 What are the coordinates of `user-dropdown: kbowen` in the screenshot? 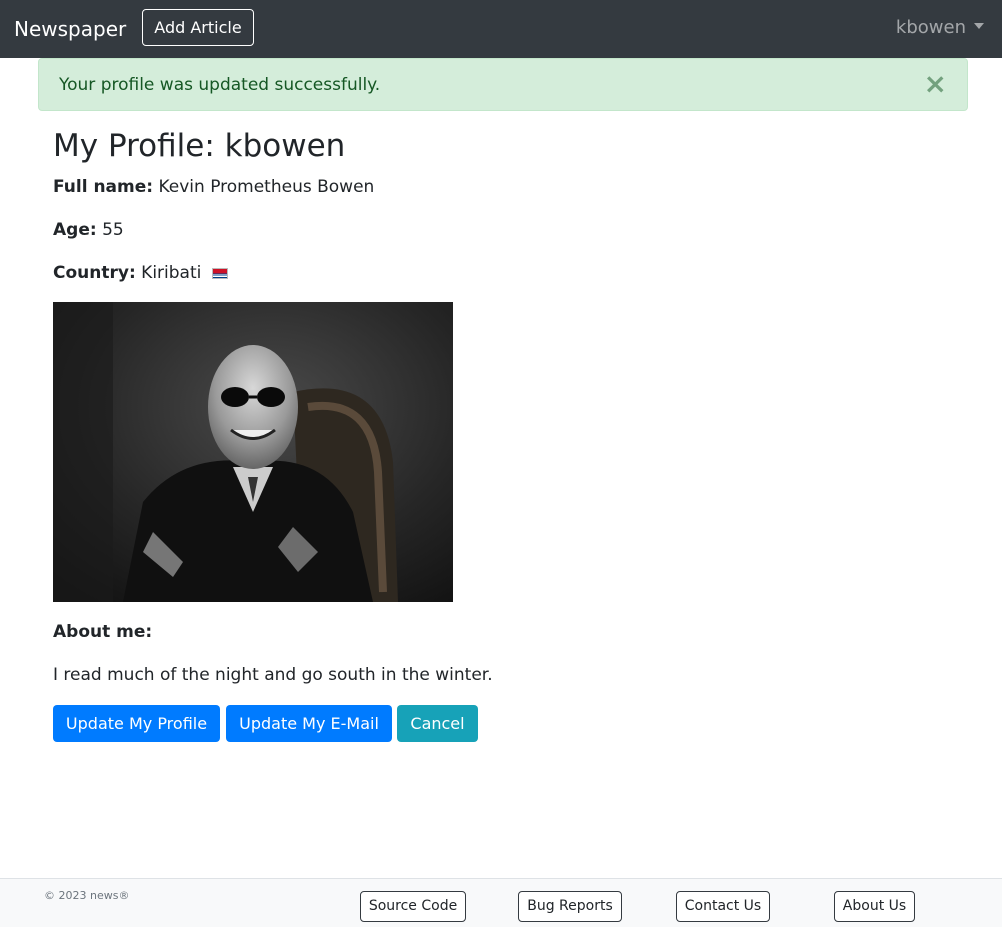 It's located at (940, 28).